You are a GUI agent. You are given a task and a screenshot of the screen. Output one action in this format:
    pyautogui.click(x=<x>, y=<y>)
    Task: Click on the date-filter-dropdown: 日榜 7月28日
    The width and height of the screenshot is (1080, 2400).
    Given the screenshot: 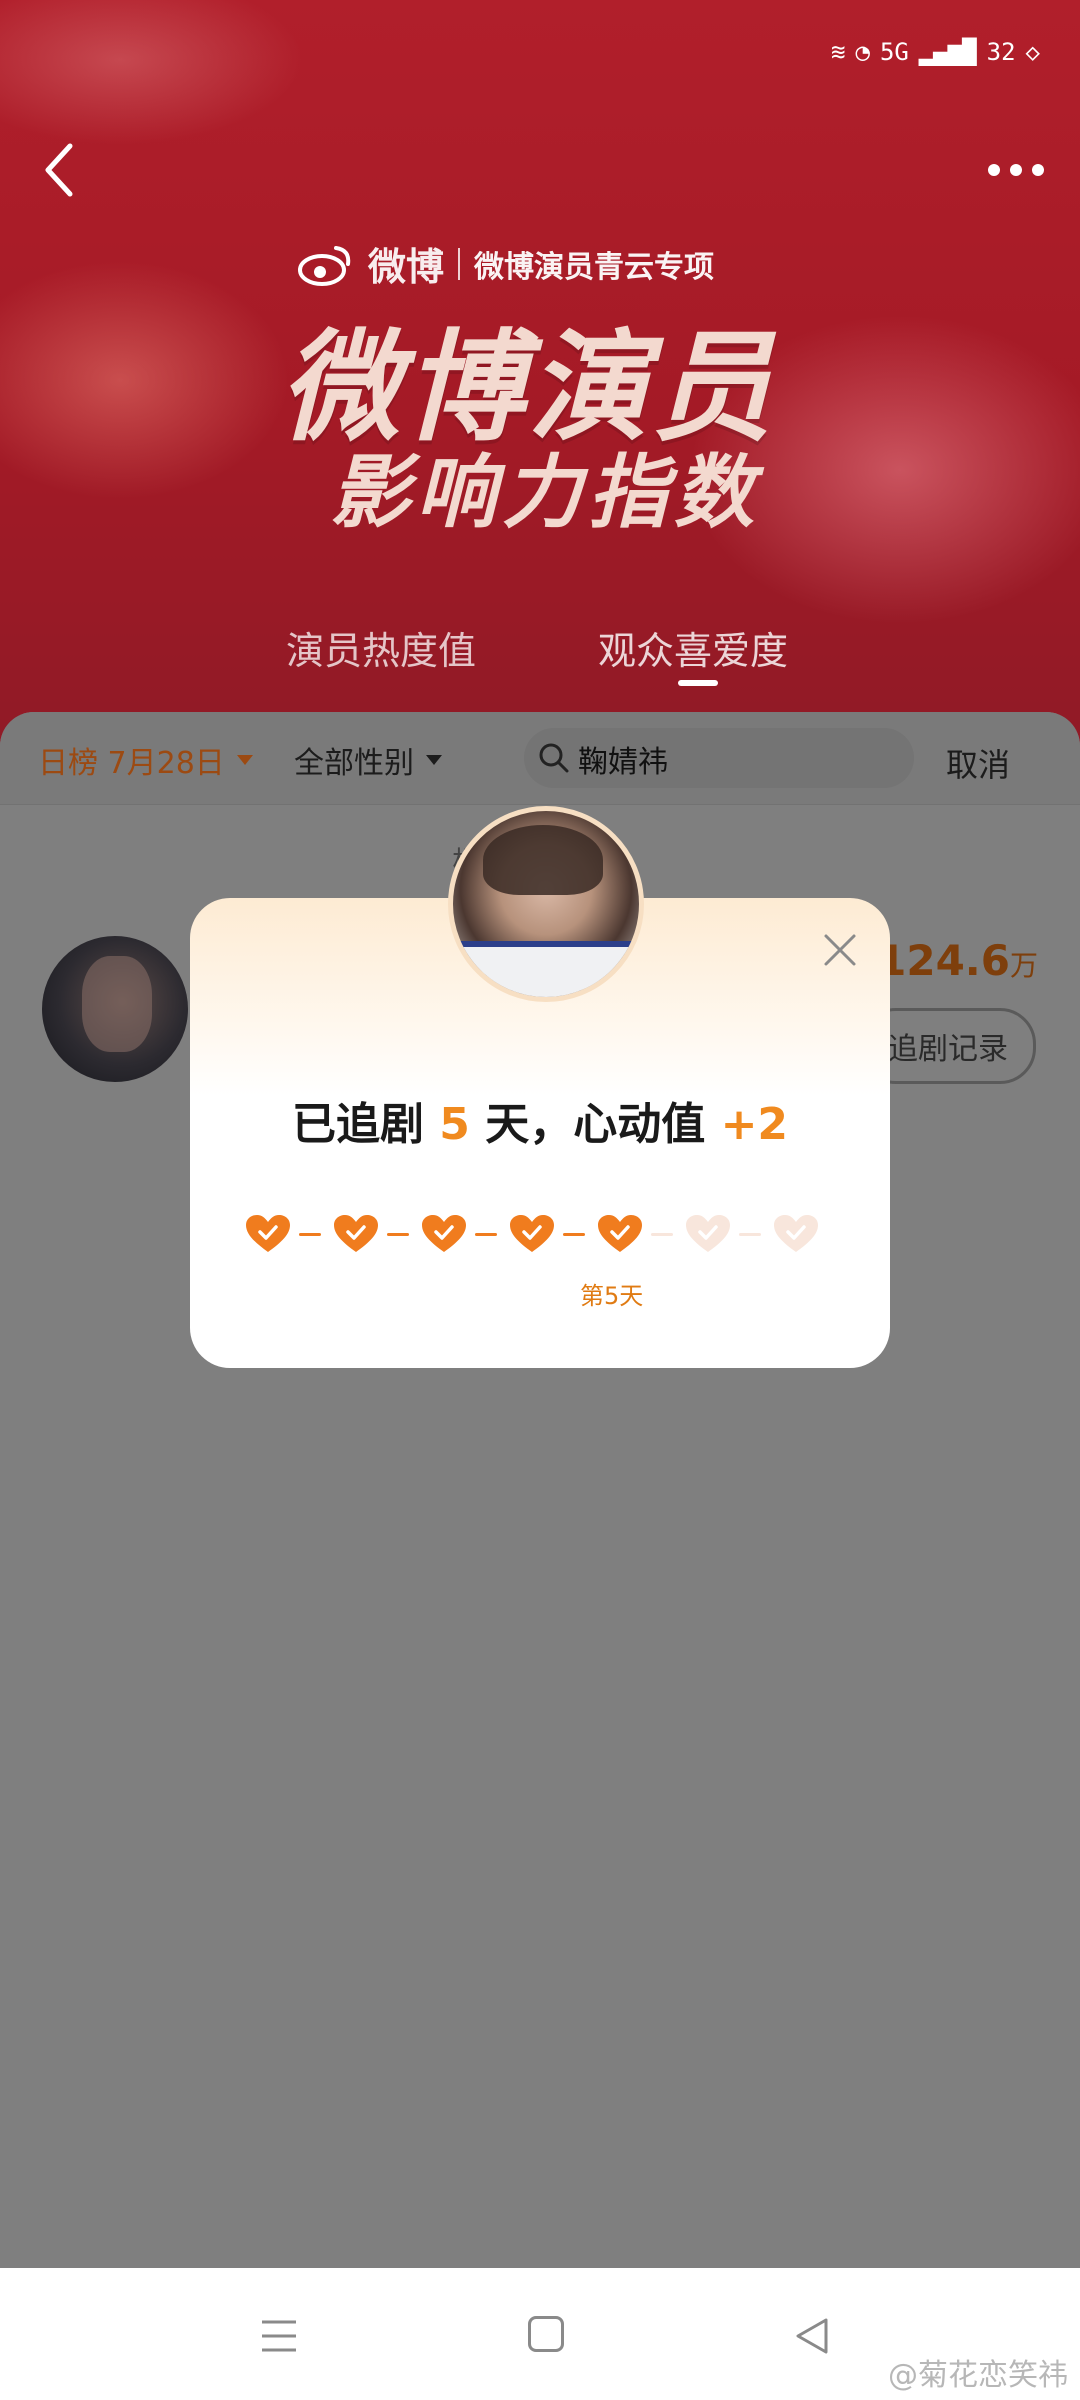 What is the action you would take?
    pyautogui.click(x=145, y=760)
    